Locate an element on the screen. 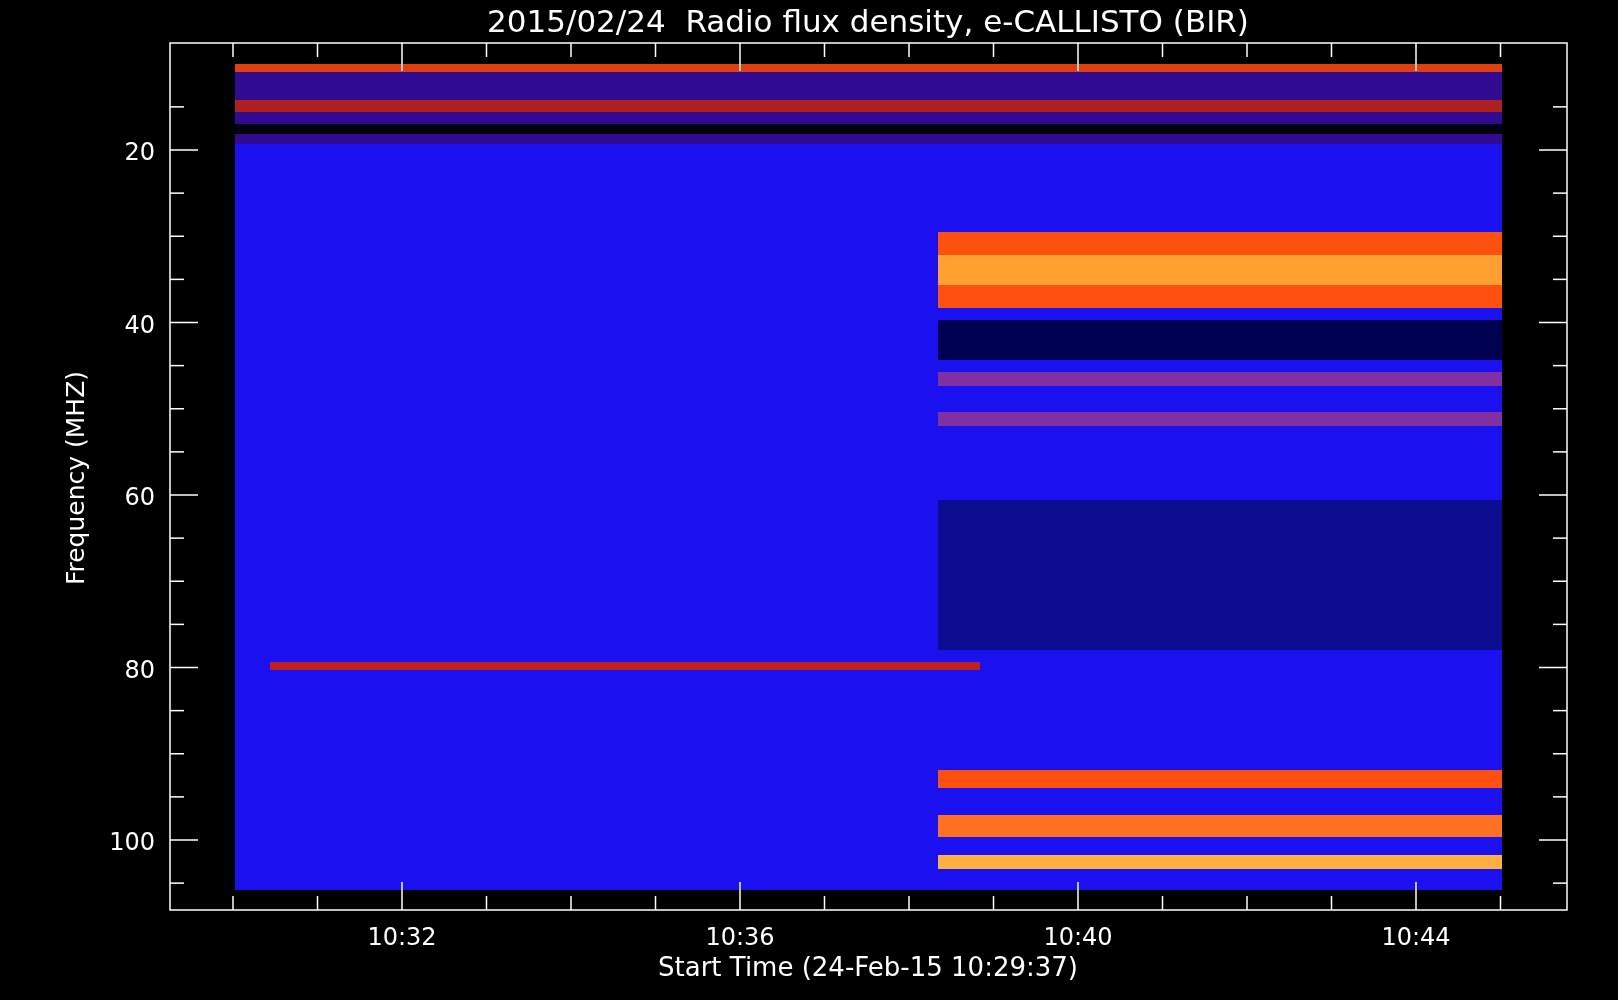  y-tick-label: 100 is located at coordinates (132, 842).